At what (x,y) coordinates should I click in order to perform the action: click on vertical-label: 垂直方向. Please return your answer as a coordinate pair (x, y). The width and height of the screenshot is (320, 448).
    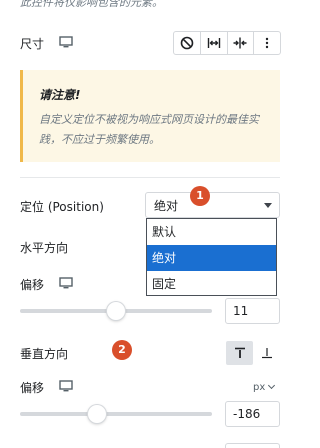
    Looking at the image, I should click on (44, 354).